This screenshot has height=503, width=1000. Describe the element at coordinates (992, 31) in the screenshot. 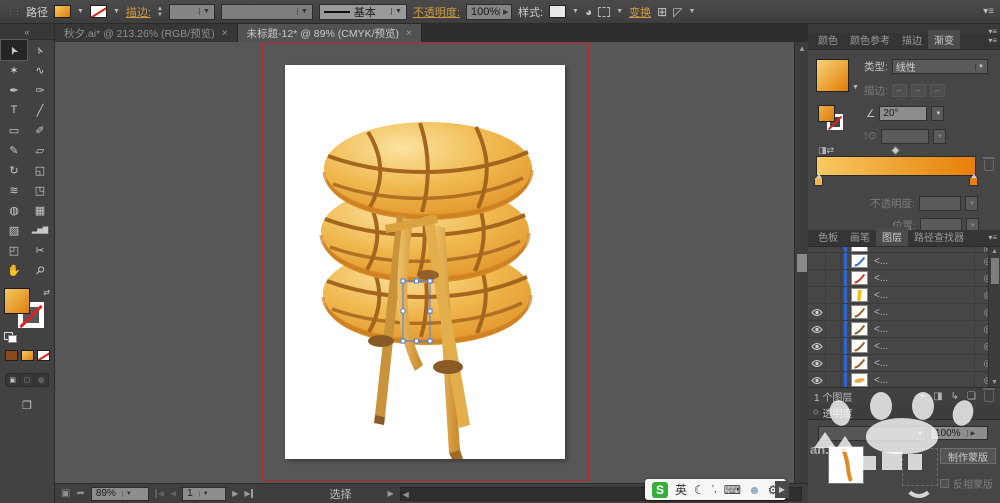

I see `transparency-panel-menu-icon: ▾≡` at that location.